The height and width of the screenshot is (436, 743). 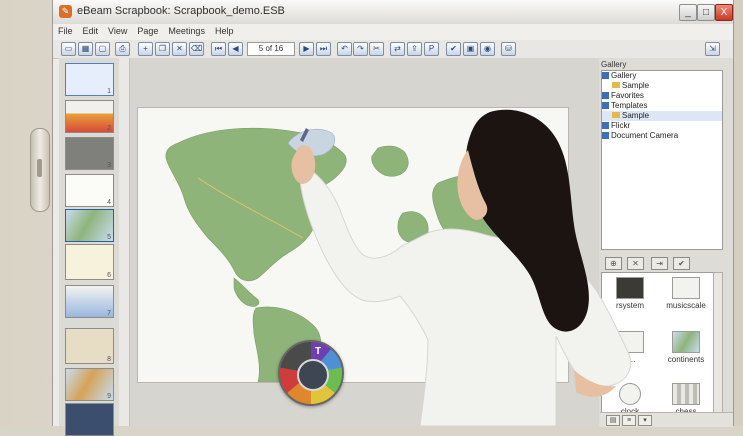 What do you see at coordinates (397, 49) in the screenshot?
I see `share-icon: ⇄` at bounding box center [397, 49].